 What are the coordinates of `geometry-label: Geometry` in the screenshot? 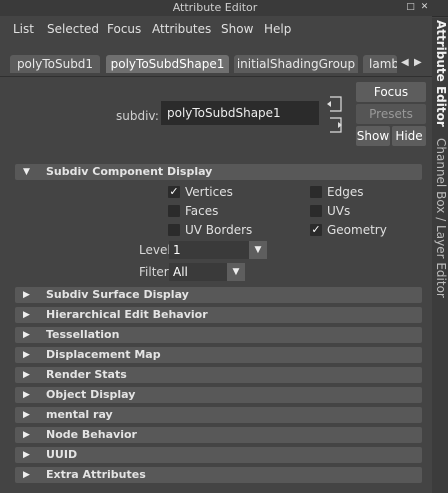 It's located at (357, 230).